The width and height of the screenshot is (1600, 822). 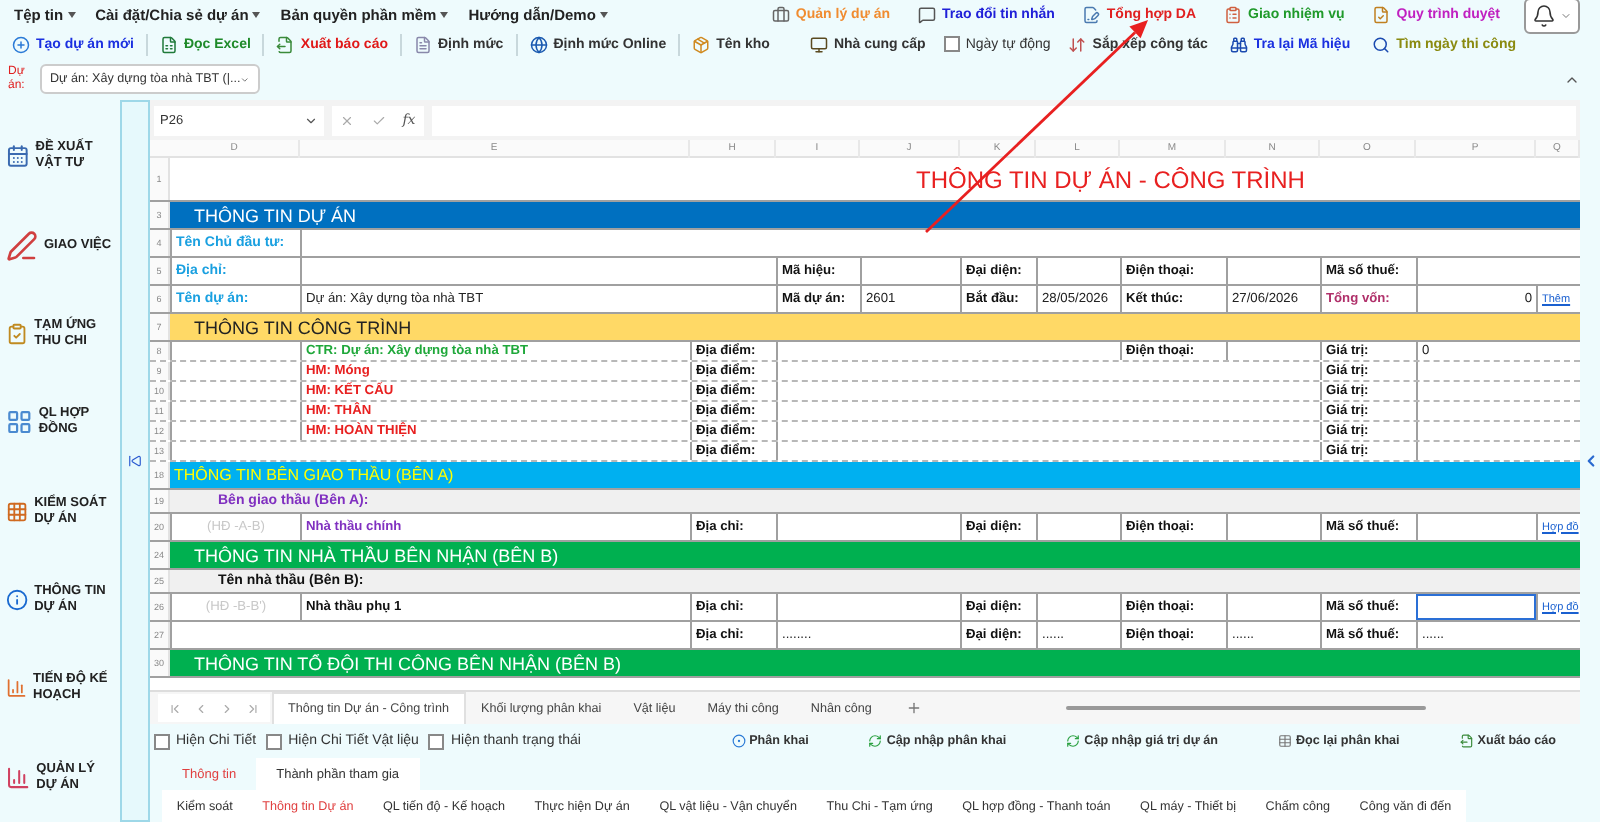 I want to click on collapse-icon, so click(x=135, y=461).